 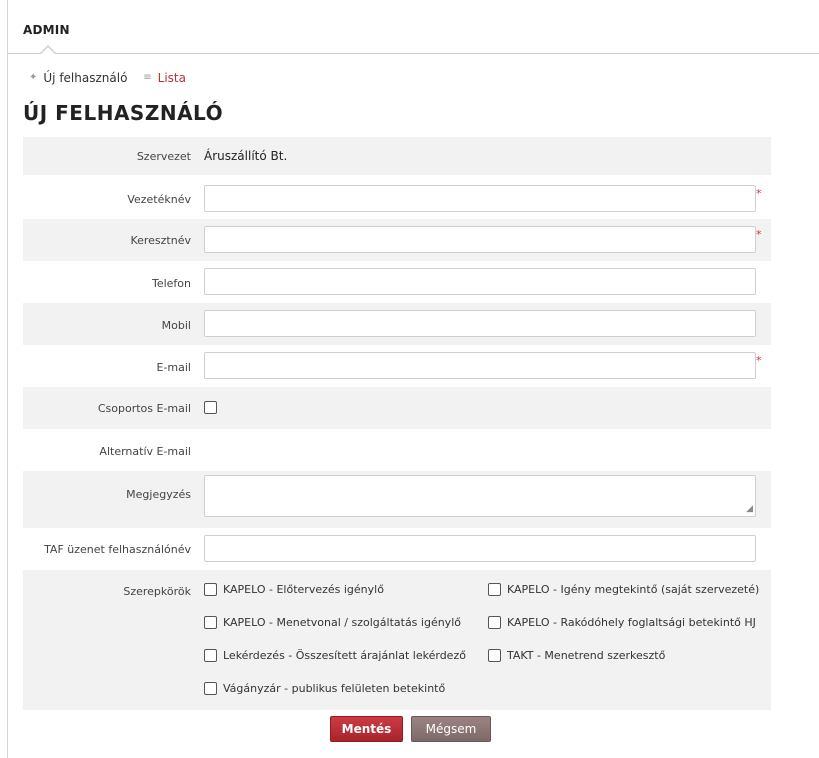 I want to click on row-taf: TAF üzenet felhasználónév, so click(x=397, y=549).